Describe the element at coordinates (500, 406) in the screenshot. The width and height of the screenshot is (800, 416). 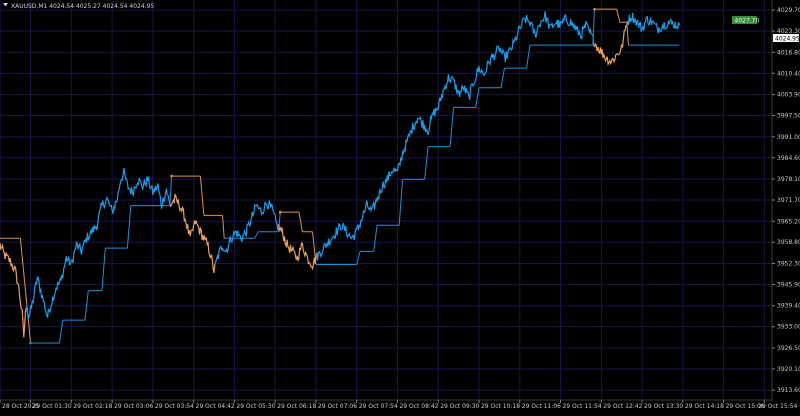
I see `time-tick-label: 29 Oct 10:18` at that location.